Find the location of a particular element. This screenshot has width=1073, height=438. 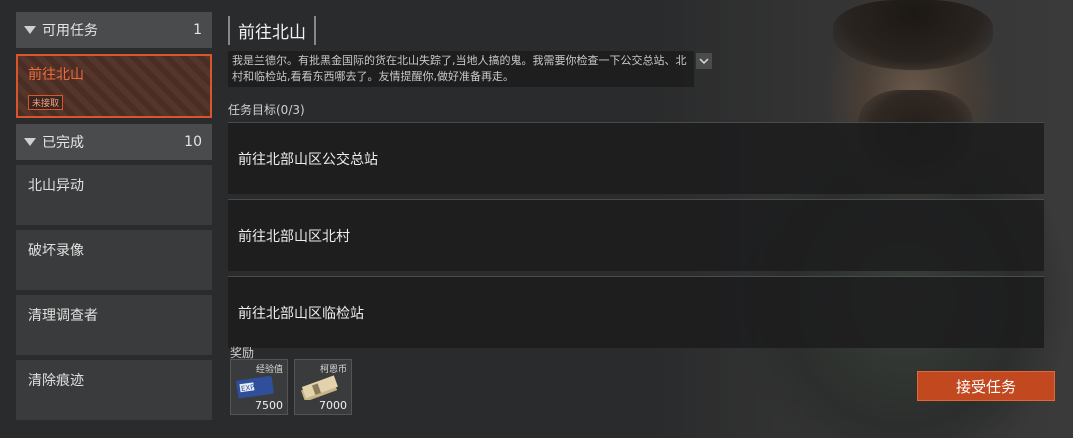

available-quests-header: 可用任务 1 is located at coordinates (114, 30).